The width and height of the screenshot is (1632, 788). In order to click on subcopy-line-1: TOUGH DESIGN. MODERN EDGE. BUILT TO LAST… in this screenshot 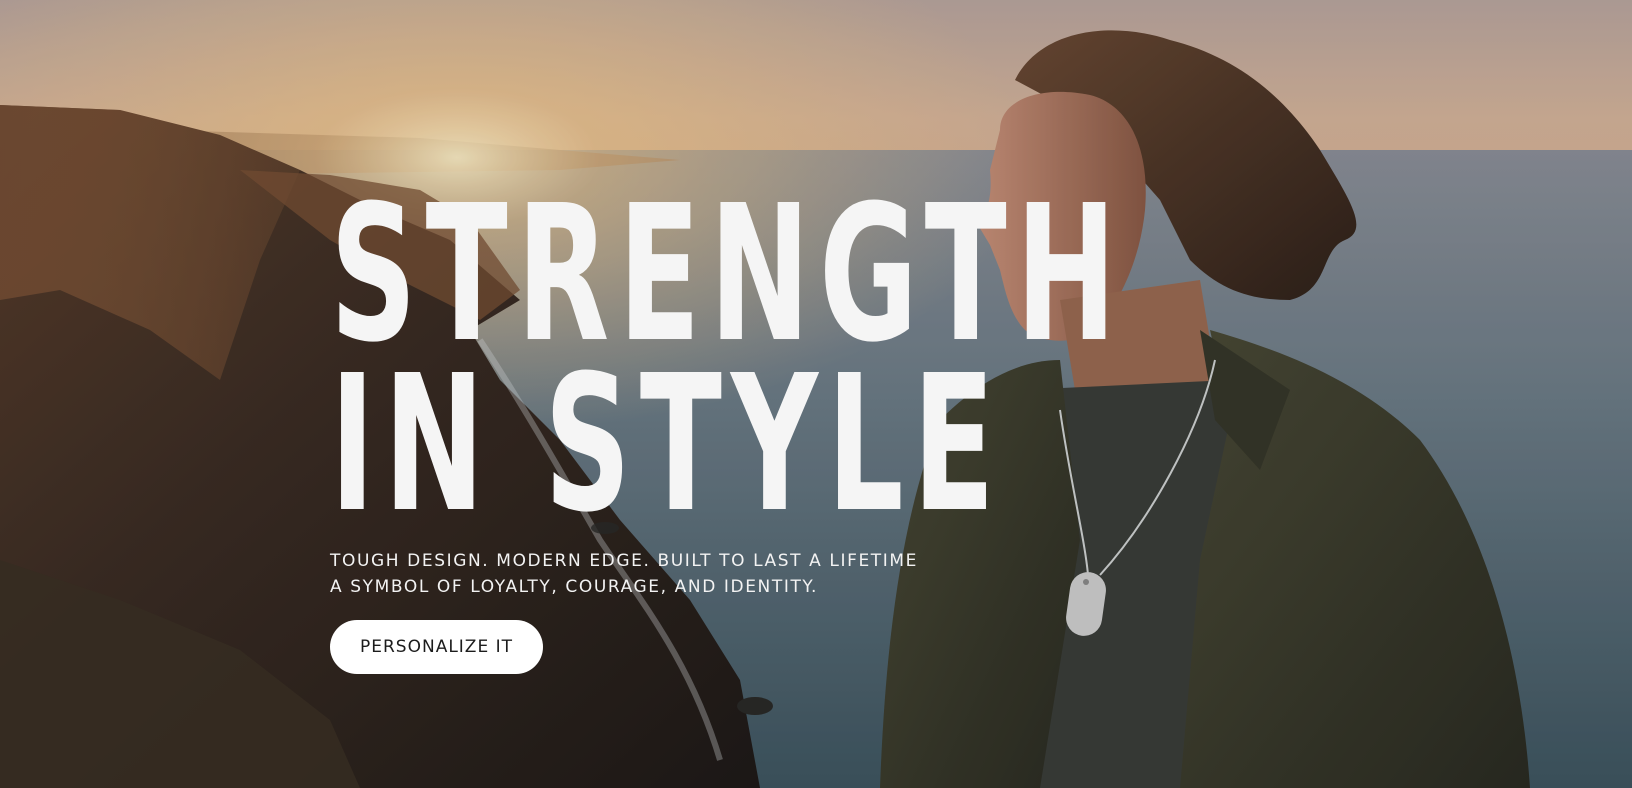, I will do `click(624, 561)`.